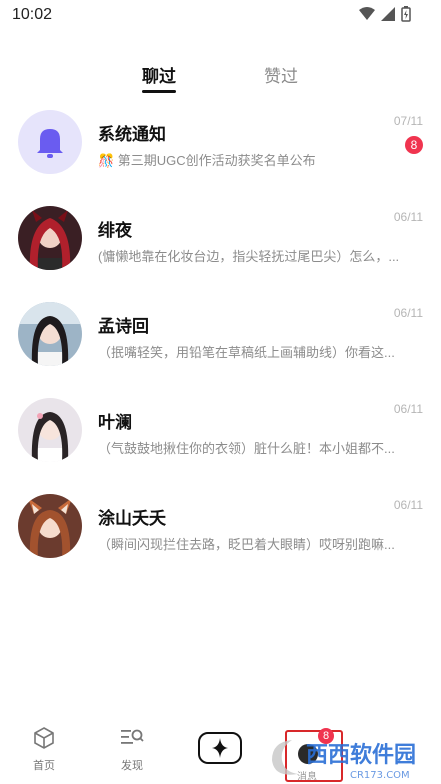 The height and width of the screenshot is (784, 441). I want to click on watermark-text: 西西软件园, so click(361, 755).